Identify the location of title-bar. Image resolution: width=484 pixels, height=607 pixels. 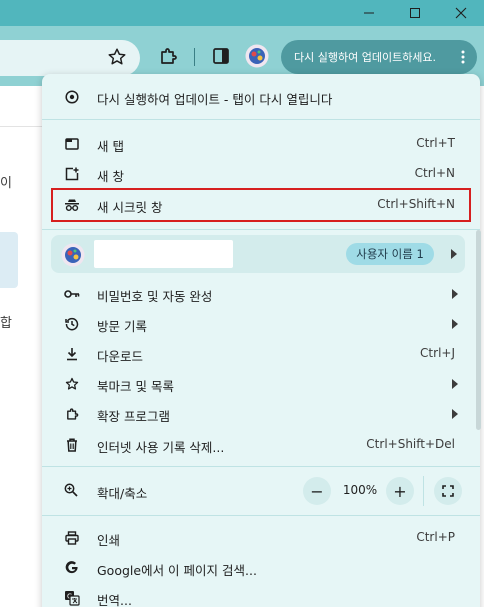
(242, 13).